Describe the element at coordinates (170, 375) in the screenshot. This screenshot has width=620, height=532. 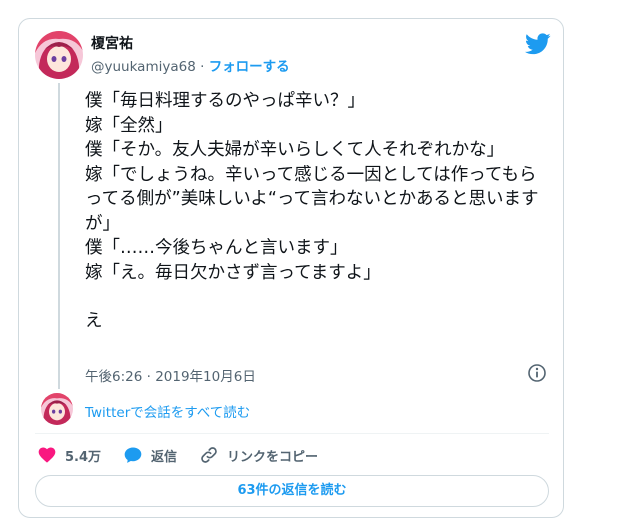
I see `tweet-timestamp: 午後6:26 · 2019年10月6日` at that location.